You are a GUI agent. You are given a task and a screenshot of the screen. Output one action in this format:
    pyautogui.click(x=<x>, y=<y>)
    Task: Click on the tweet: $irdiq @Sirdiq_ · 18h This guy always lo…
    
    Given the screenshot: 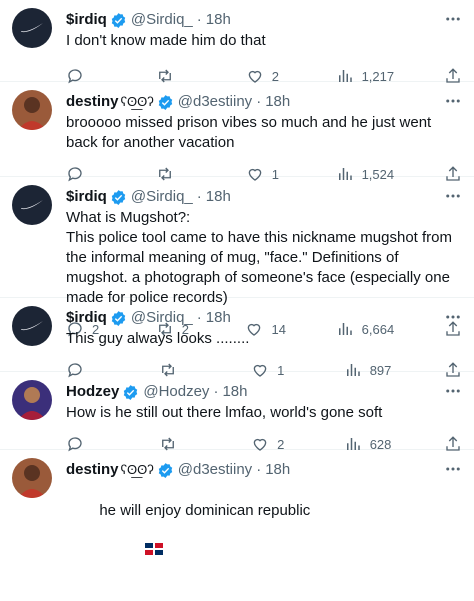 What is the action you would take?
    pyautogui.click(x=237, y=338)
    